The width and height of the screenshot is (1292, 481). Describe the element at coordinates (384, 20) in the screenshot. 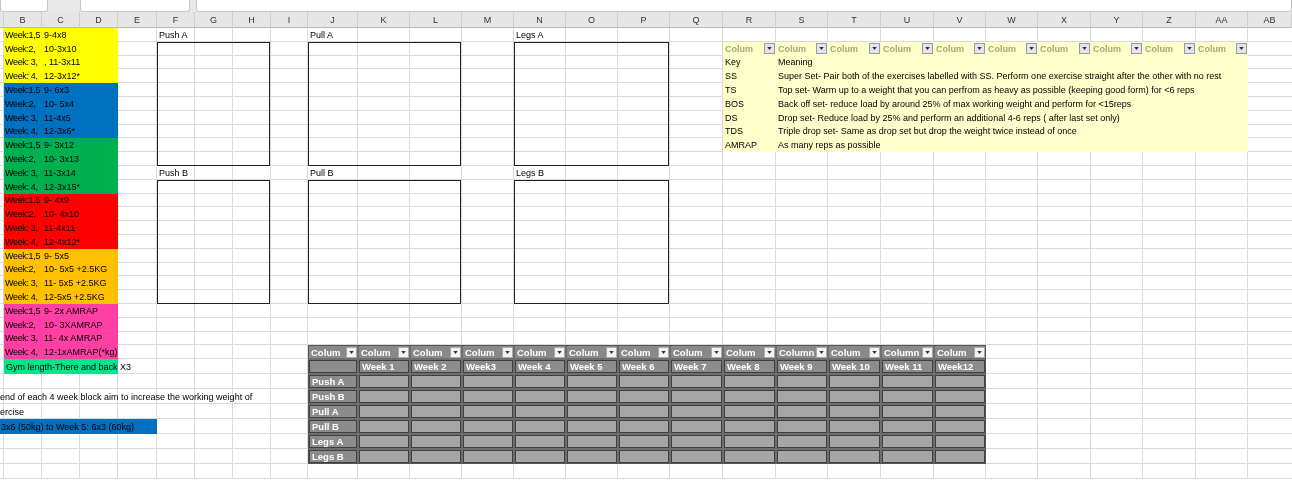

I see `column-header: K` at that location.